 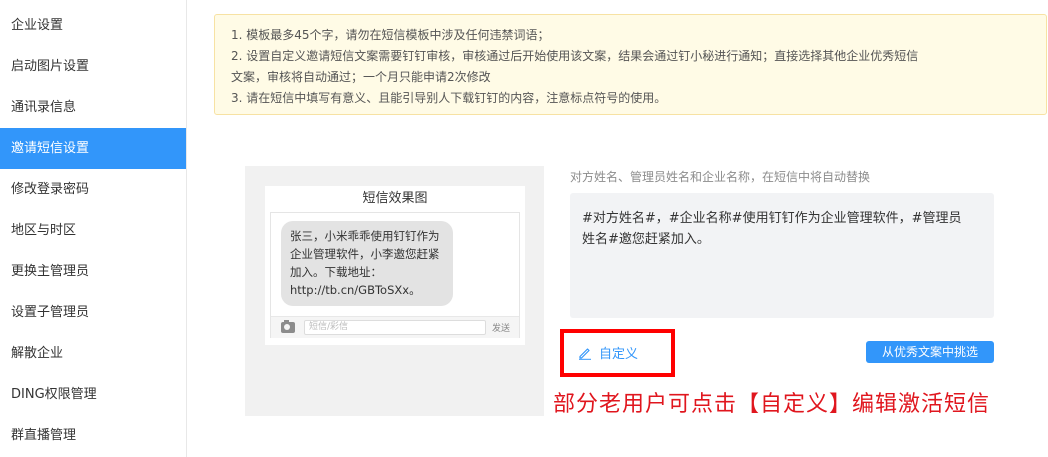 I want to click on sidebar-item-enterprise-settings: 企业设置, so click(x=93, y=23).